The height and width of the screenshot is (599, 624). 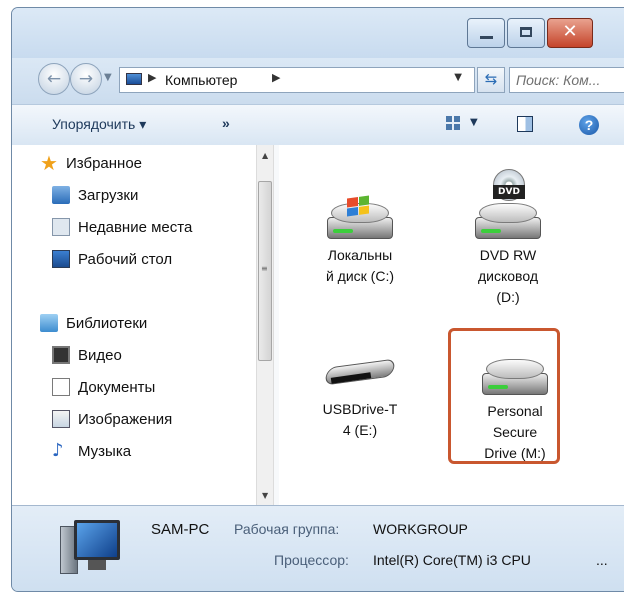 I want to click on nav-item-label: Видео, so click(x=100, y=355).